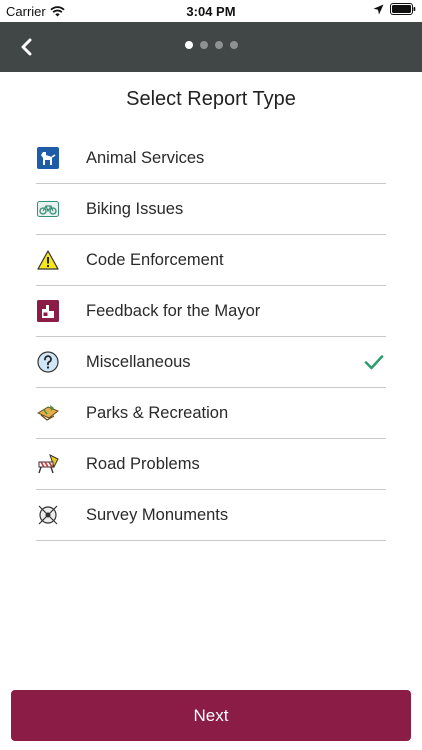 The height and width of the screenshot is (750, 422). Describe the element at coordinates (48, 362) in the screenshot. I see `question-icon` at that location.